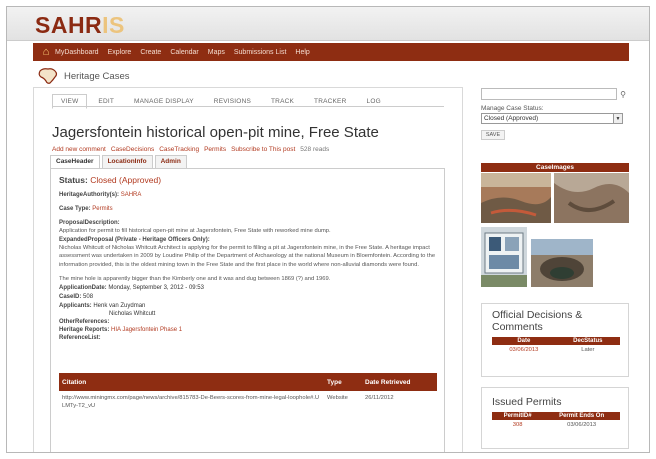  What do you see at coordinates (493, 135) in the screenshot?
I see `save-button: SAVE` at bounding box center [493, 135].